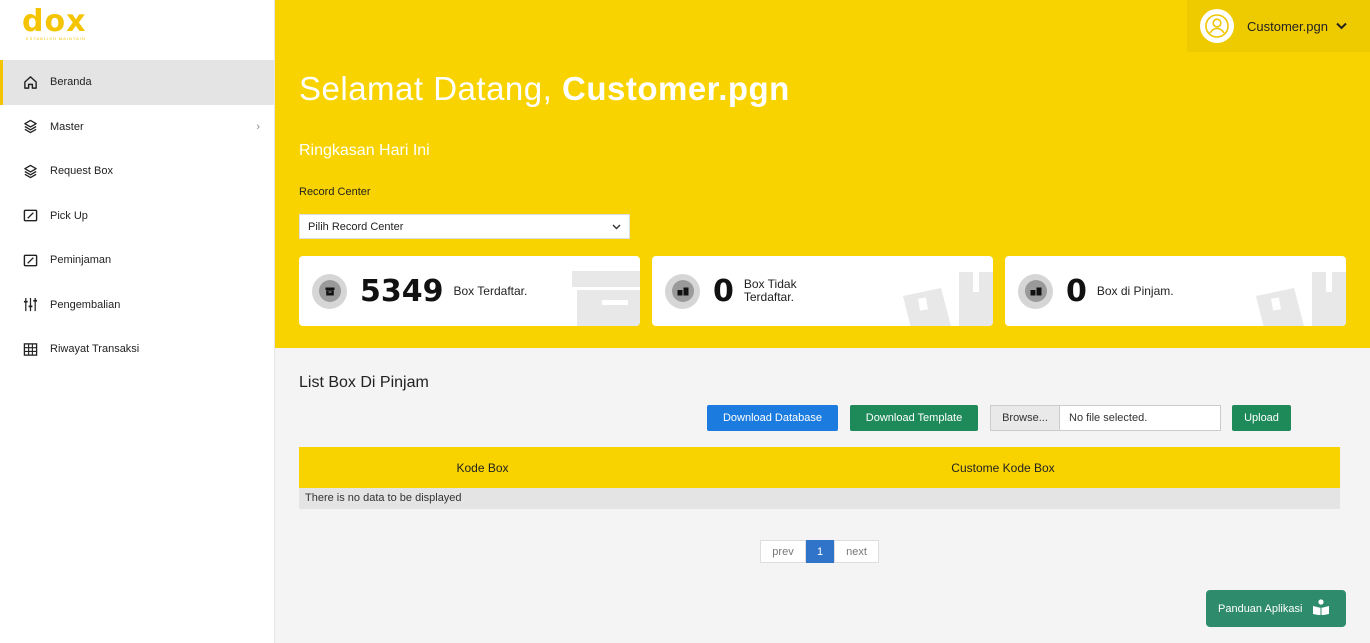  I want to click on sidebar-item-request-box: Request Box, so click(137, 171).